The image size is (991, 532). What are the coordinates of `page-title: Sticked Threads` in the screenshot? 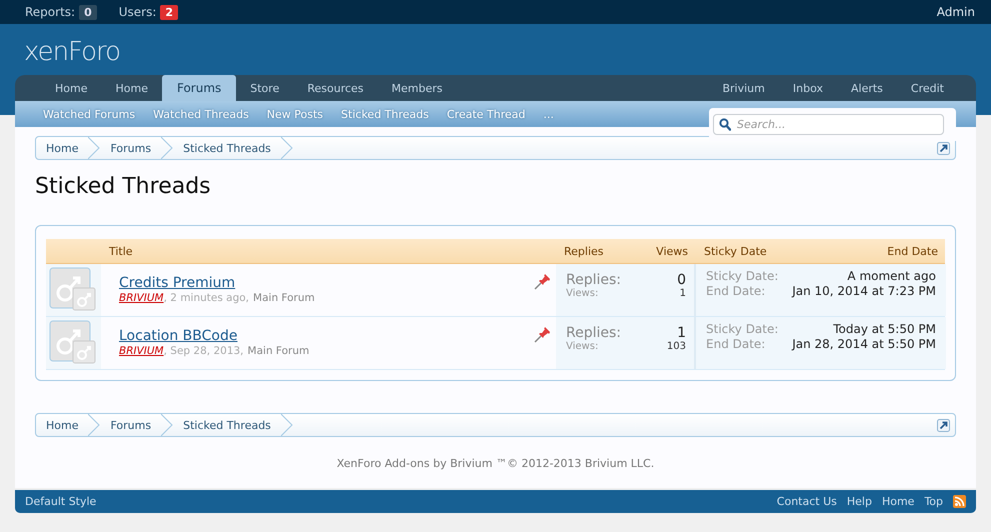 It's located at (123, 187).